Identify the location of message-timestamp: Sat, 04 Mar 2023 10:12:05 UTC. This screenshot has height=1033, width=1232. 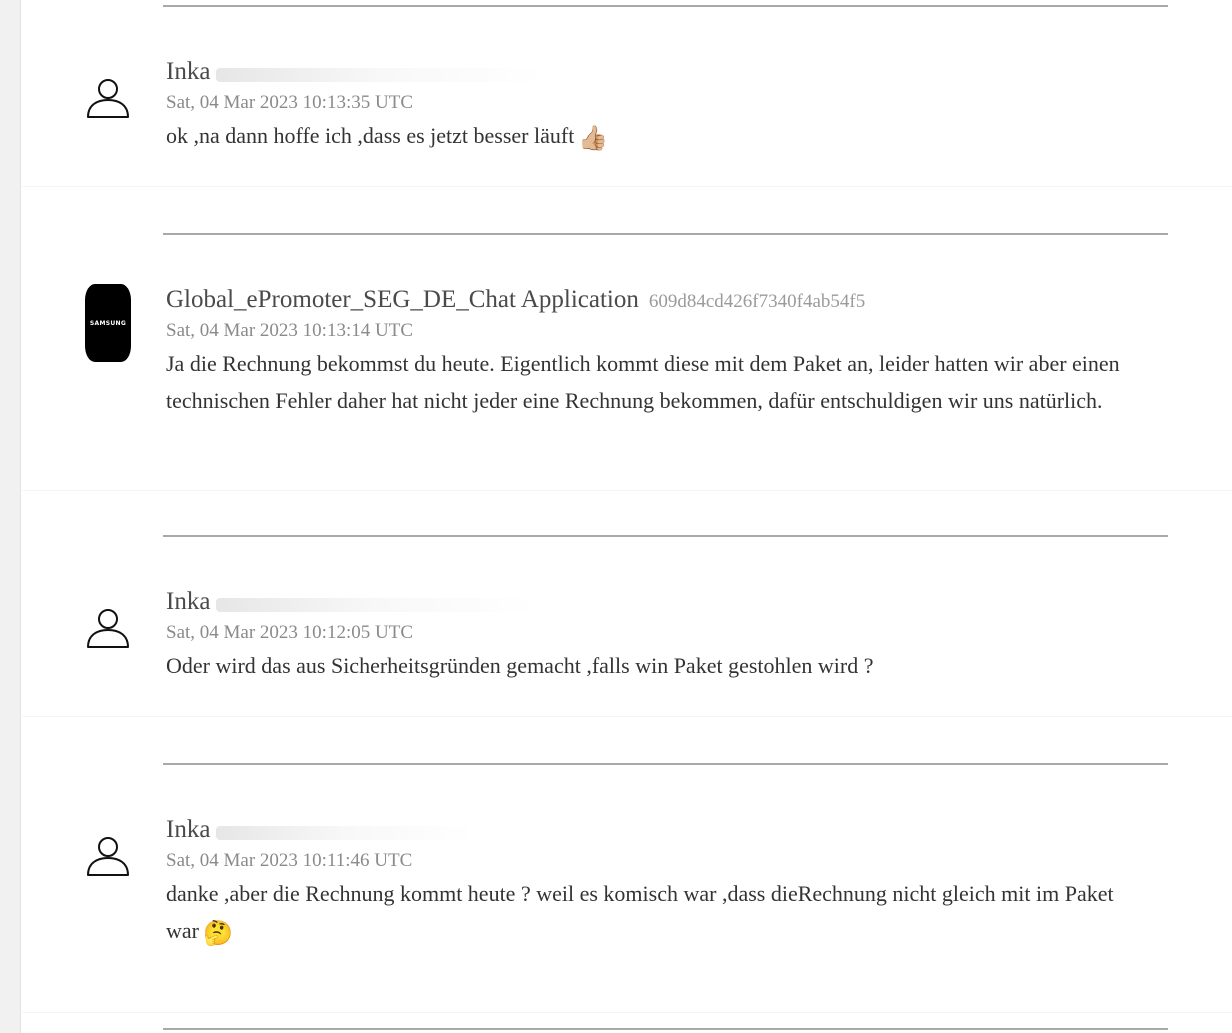
(289, 632).